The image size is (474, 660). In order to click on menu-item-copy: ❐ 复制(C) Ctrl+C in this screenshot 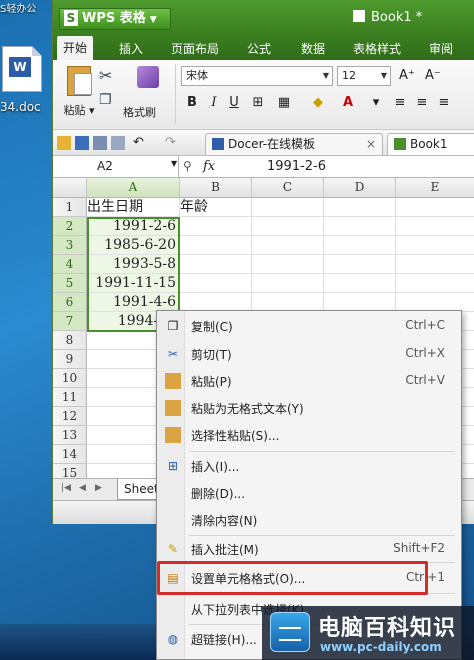, I will do `click(309, 326)`.